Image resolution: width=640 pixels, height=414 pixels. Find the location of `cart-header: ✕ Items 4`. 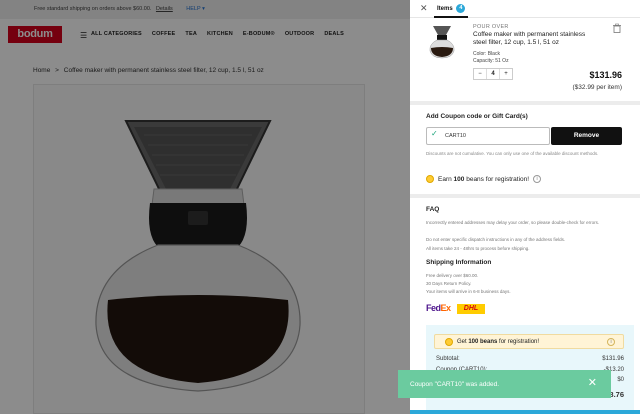

cart-header: ✕ Items 4 is located at coordinates (525, 9).